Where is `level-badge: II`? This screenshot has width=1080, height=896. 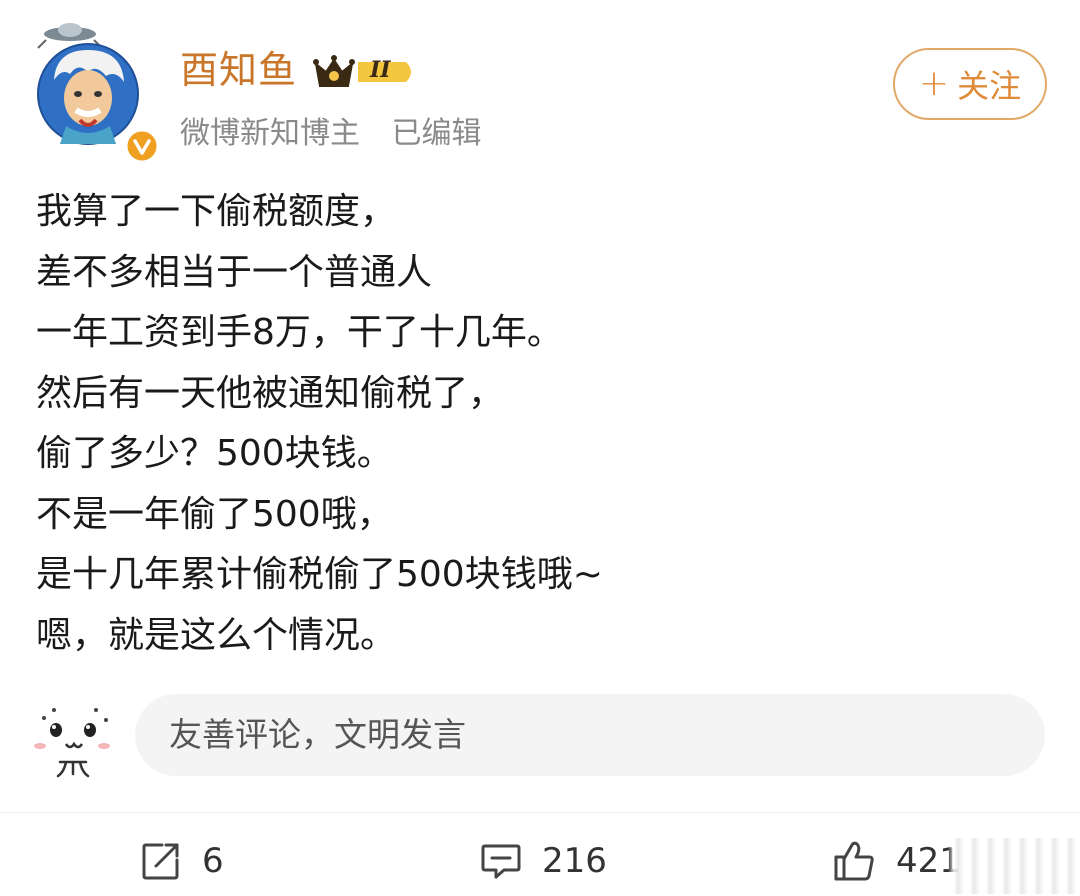
level-badge: II is located at coordinates (365, 72).